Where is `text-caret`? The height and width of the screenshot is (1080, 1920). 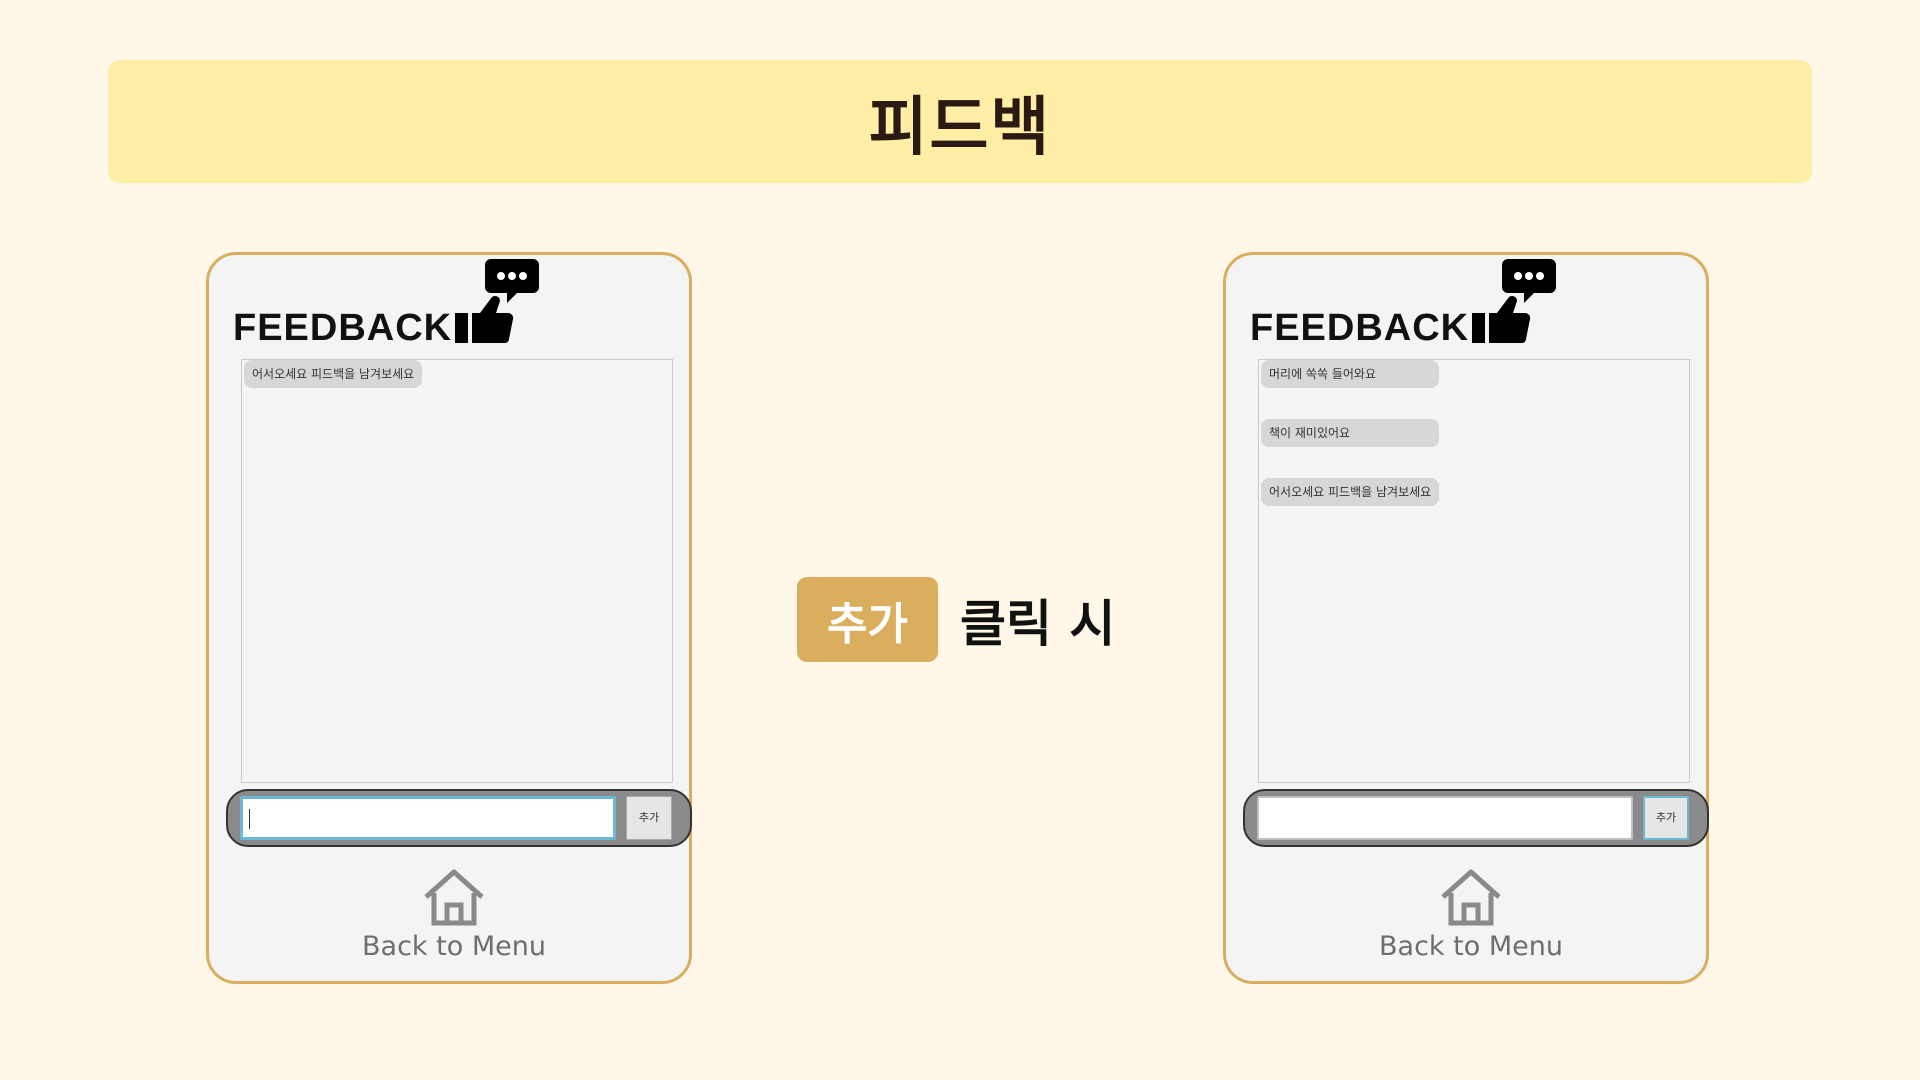
text-caret is located at coordinates (249, 819).